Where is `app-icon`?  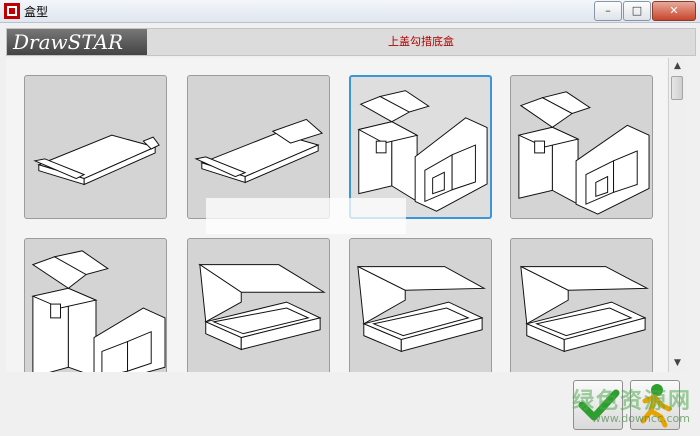
app-icon is located at coordinates (12, 11).